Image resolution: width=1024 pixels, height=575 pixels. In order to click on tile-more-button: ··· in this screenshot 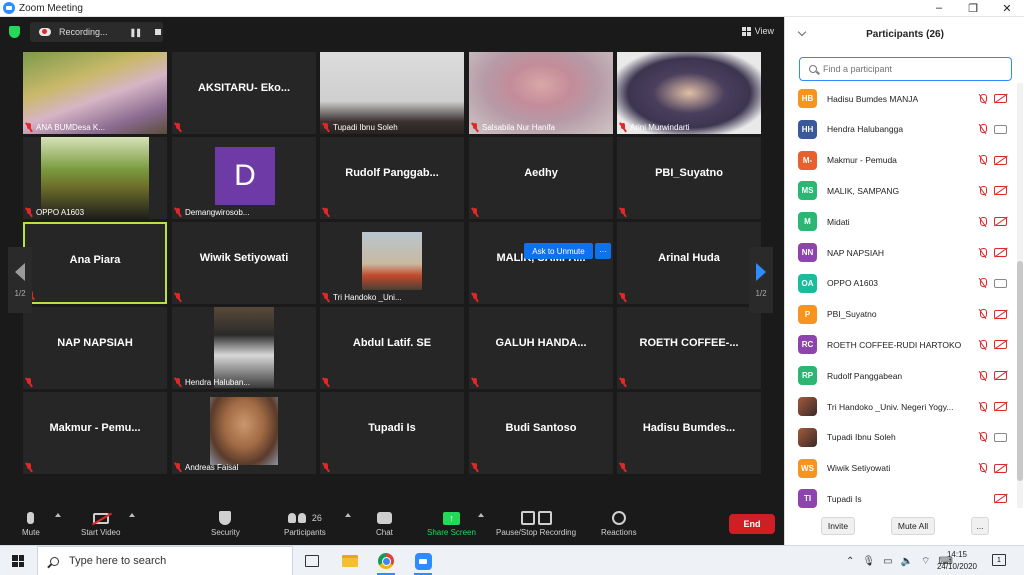, I will do `click(603, 251)`.